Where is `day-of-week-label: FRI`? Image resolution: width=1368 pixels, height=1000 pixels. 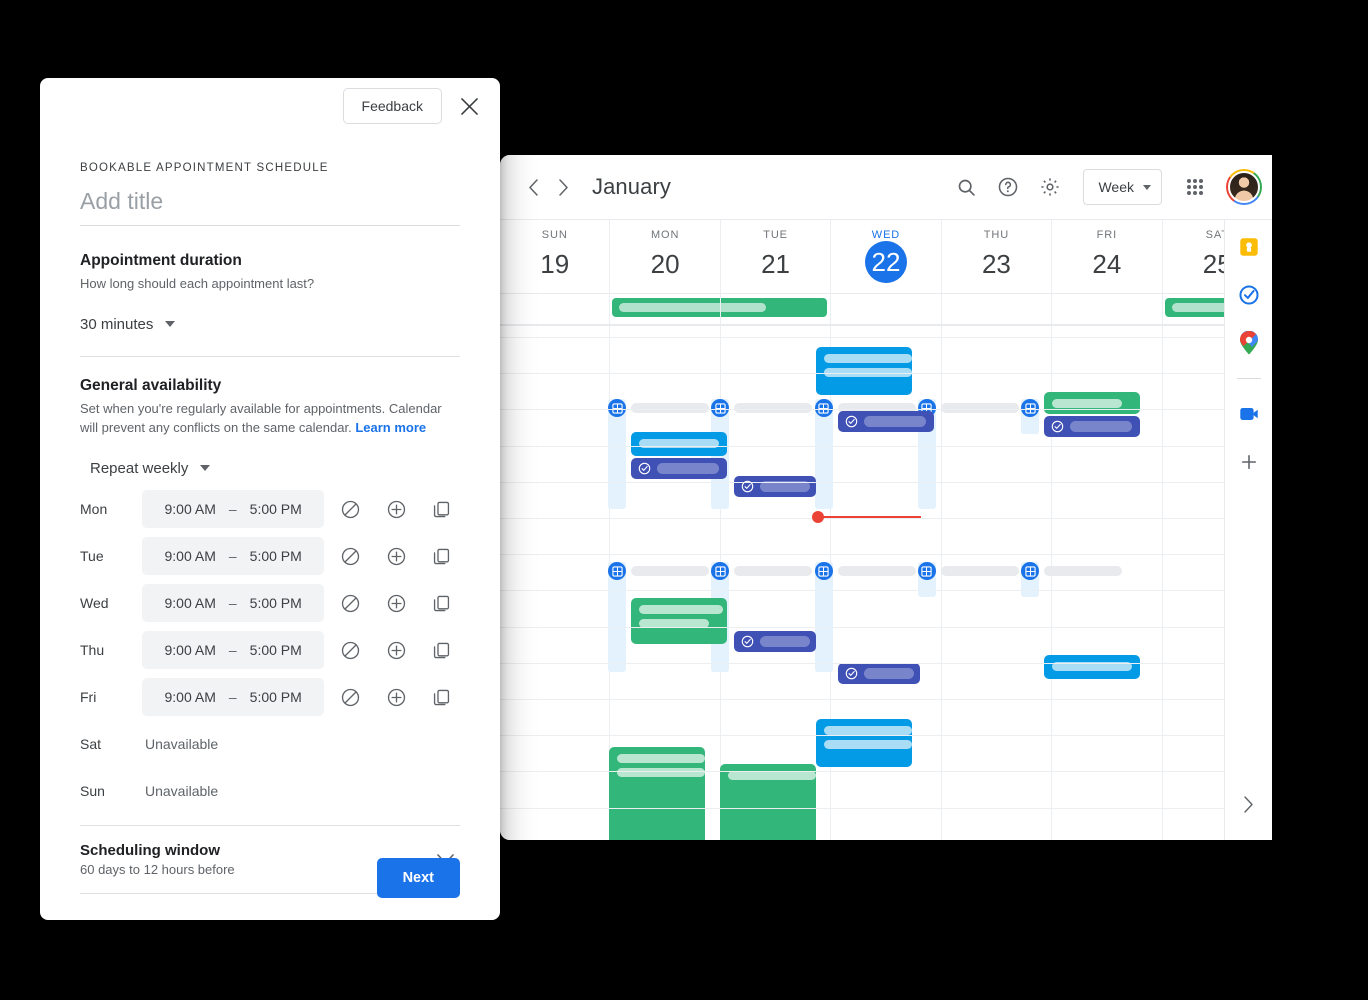 day-of-week-label: FRI is located at coordinates (1107, 235).